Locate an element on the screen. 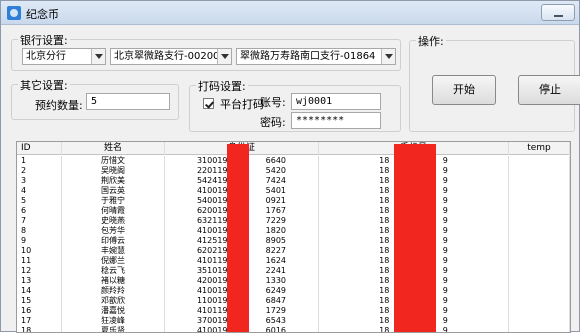 The image size is (580, 333). title-bar: 纪念币 is located at coordinates (290, 13).